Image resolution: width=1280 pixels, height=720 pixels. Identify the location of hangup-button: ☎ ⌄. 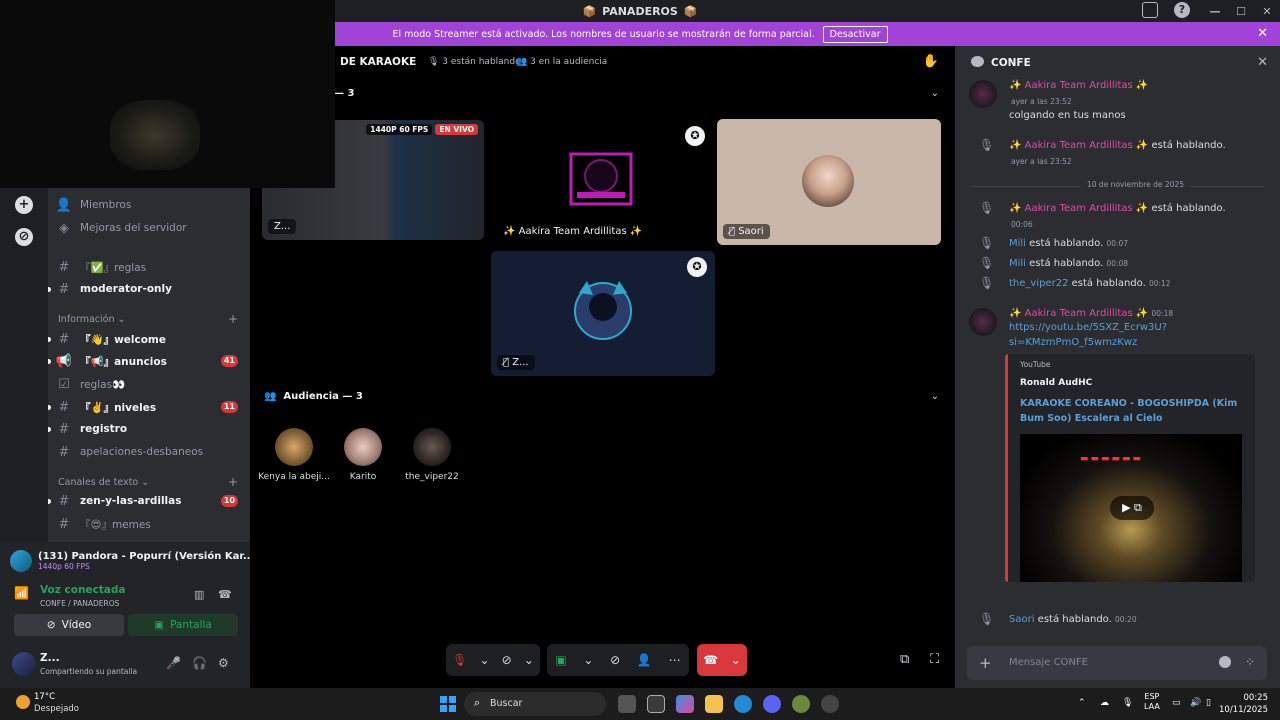
(722, 660).